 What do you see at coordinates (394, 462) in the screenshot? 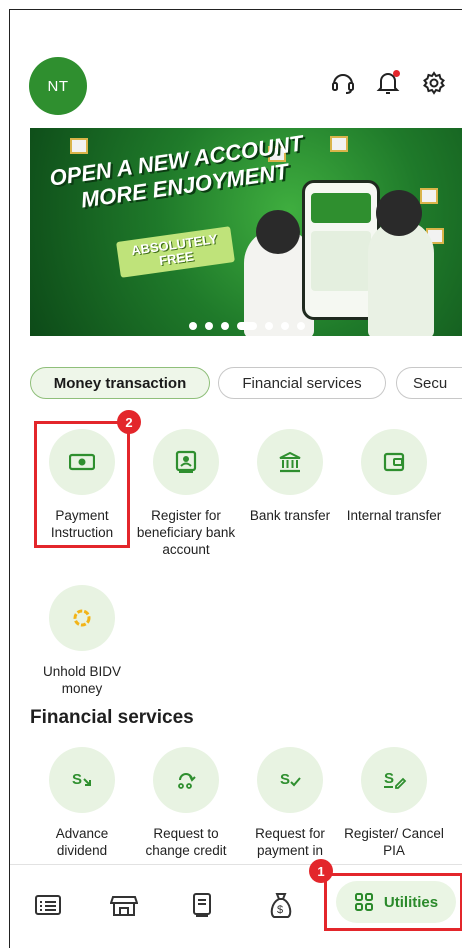
I see `wallet-icon` at bounding box center [394, 462].